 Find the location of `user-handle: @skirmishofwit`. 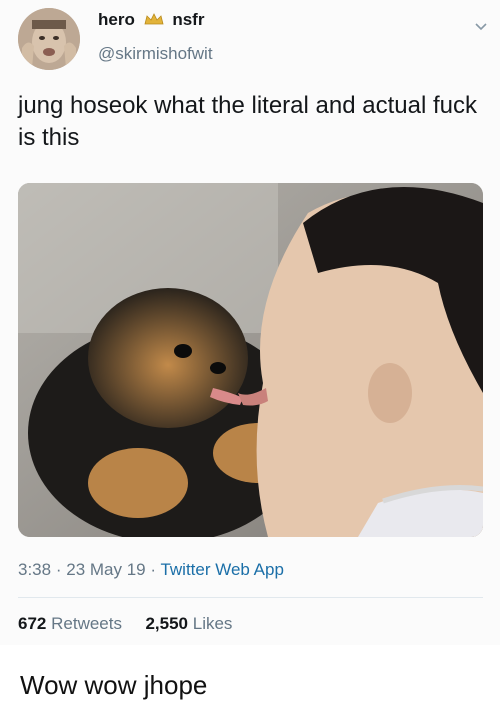

user-handle: @skirmishofwit is located at coordinates (155, 54).